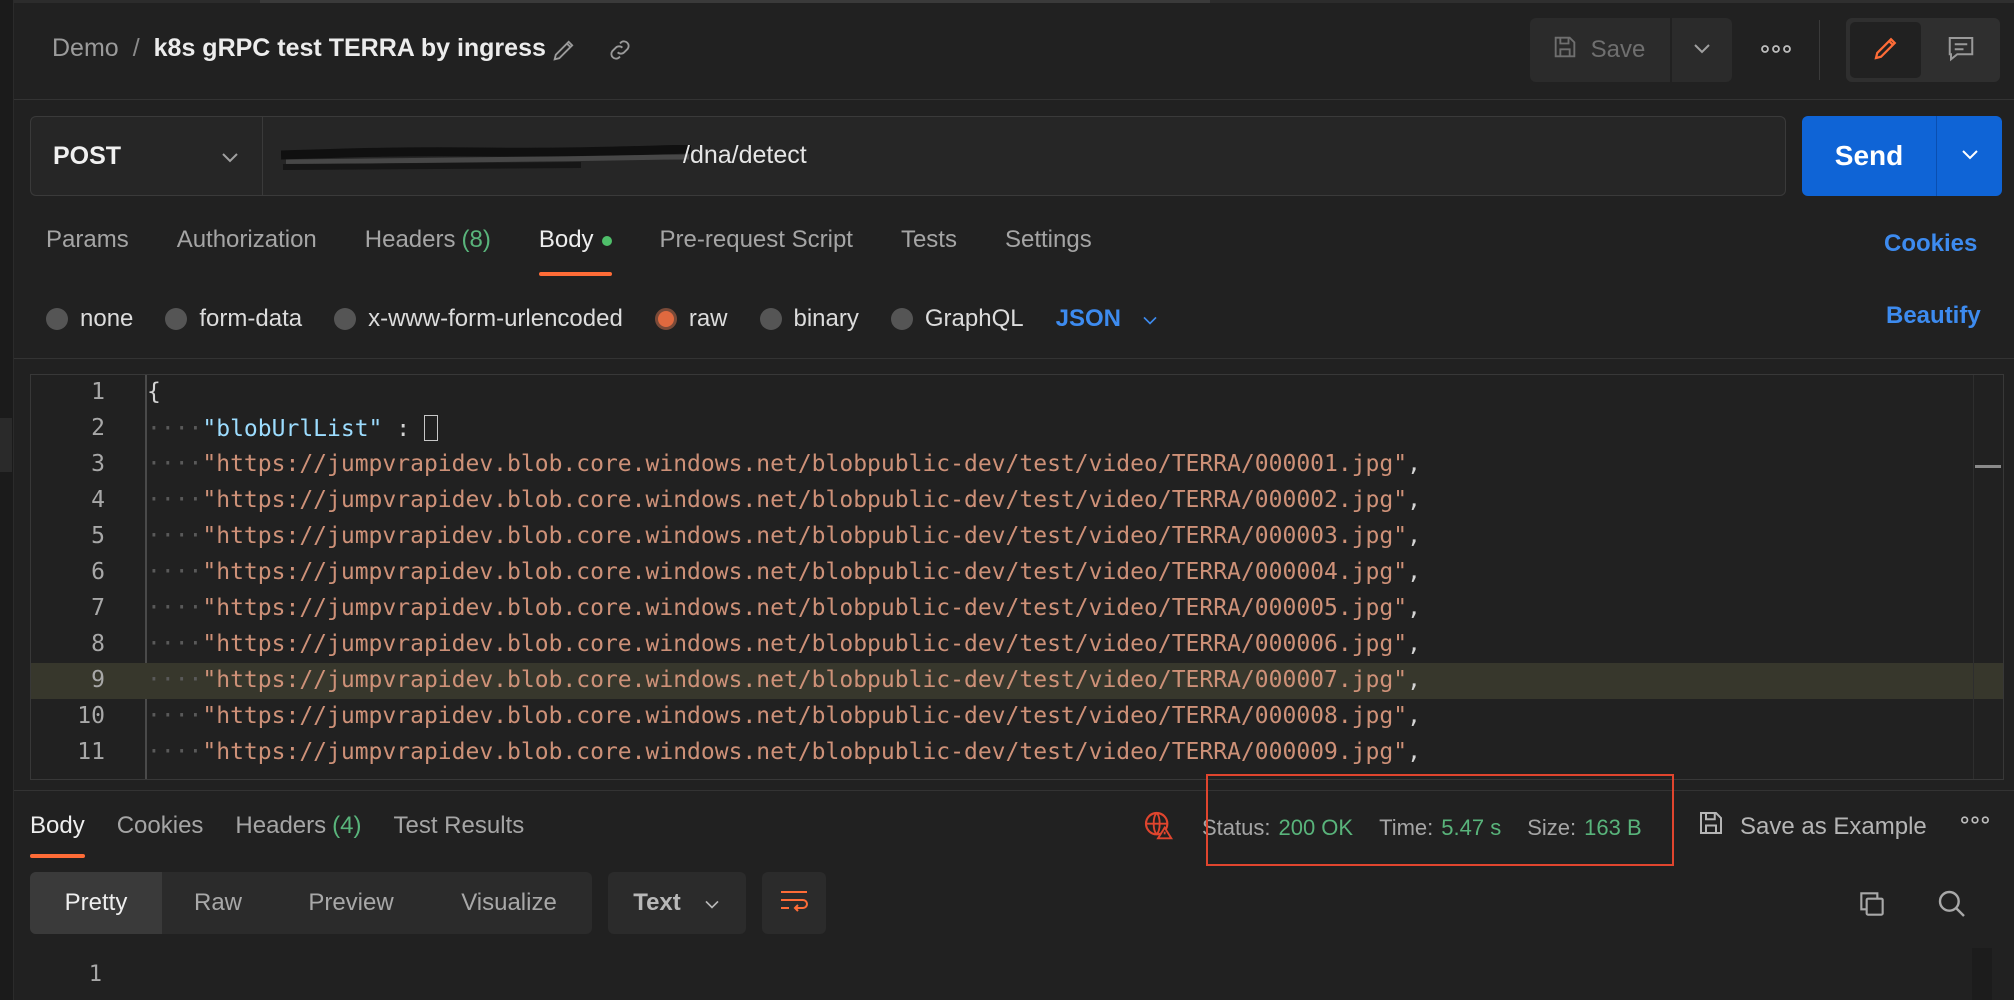 This screenshot has width=2014, height=1000. I want to click on more-options-button, so click(1776, 50).